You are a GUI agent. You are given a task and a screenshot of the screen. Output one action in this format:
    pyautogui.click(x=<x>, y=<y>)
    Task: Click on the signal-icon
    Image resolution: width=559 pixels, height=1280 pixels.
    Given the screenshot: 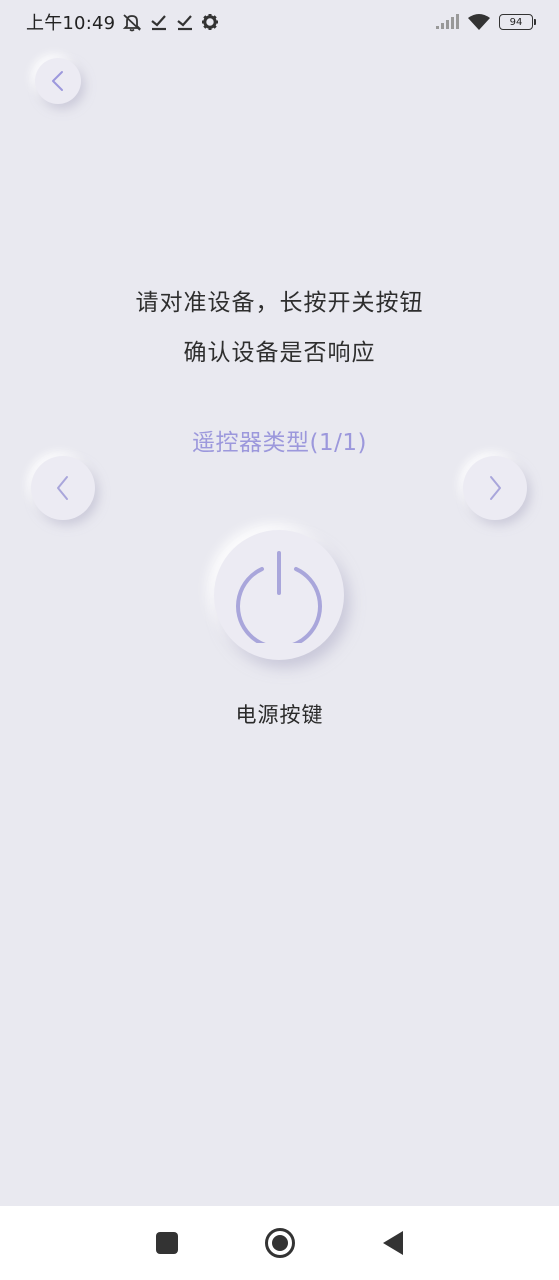 What is the action you would take?
    pyautogui.click(x=447, y=22)
    